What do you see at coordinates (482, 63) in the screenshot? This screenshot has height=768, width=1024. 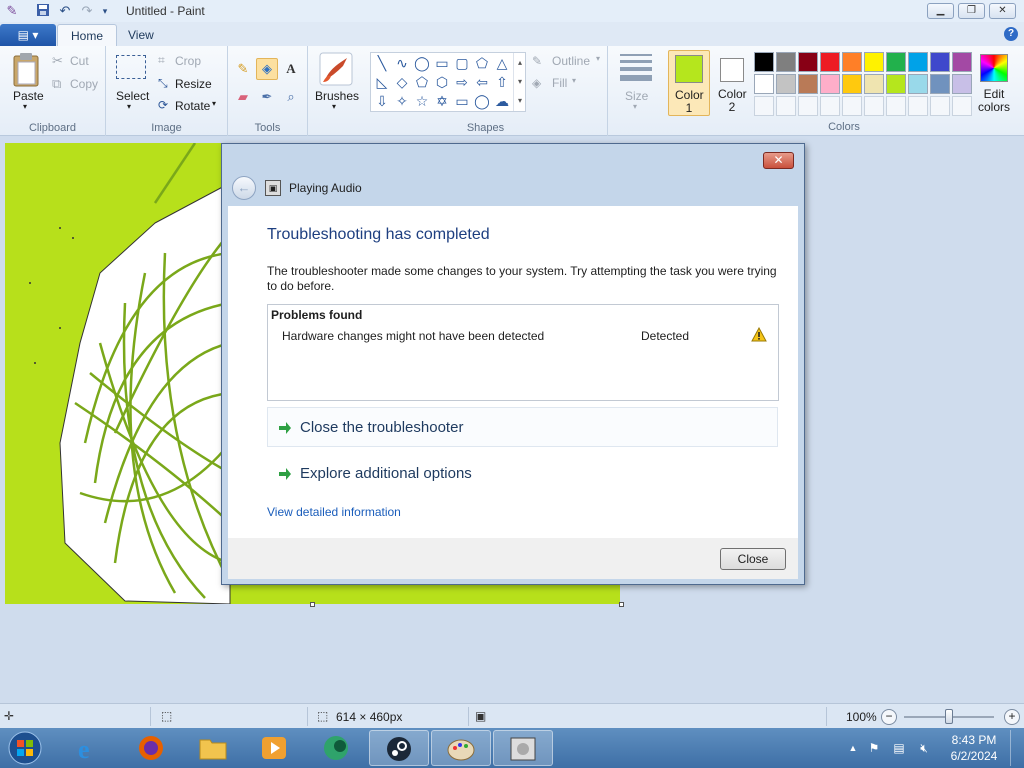 I see `polygon-shape-icon: ⬠` at bounding box center [482, 63].